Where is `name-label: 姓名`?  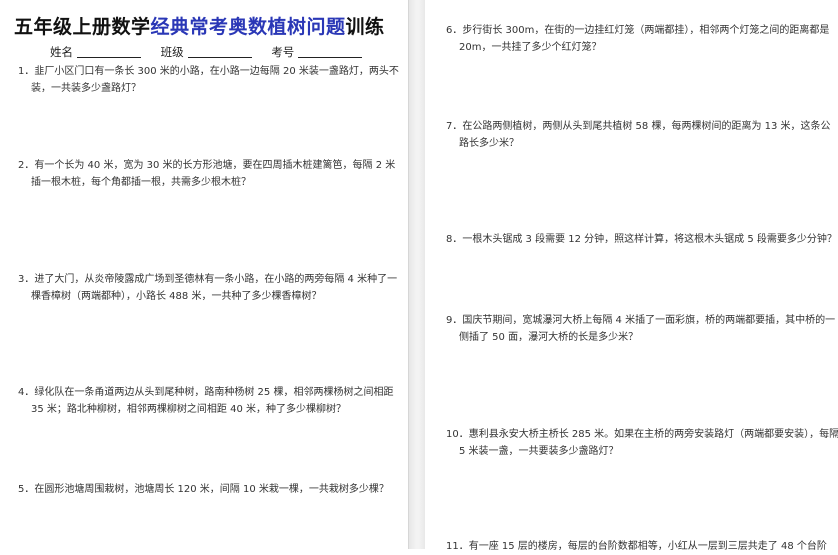 name-label: 姓名 is located at coordinates (61, 52).